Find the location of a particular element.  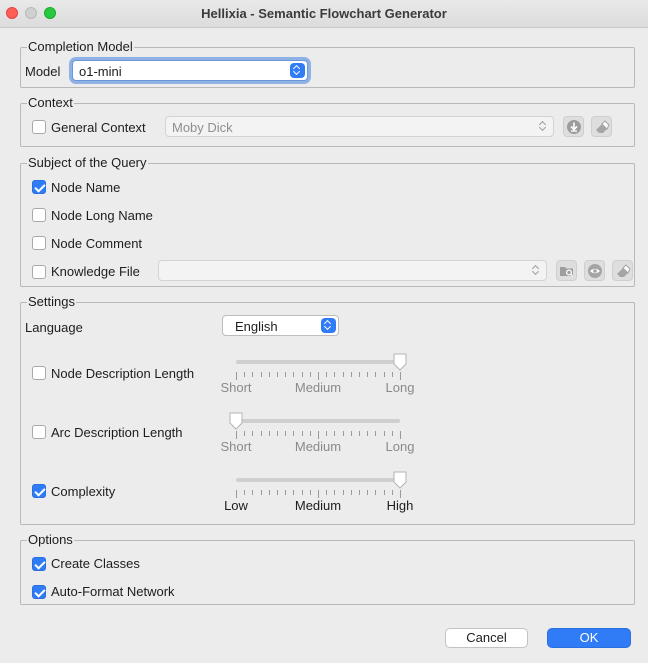

language-select-value: English is located at coordinates (256, 326).